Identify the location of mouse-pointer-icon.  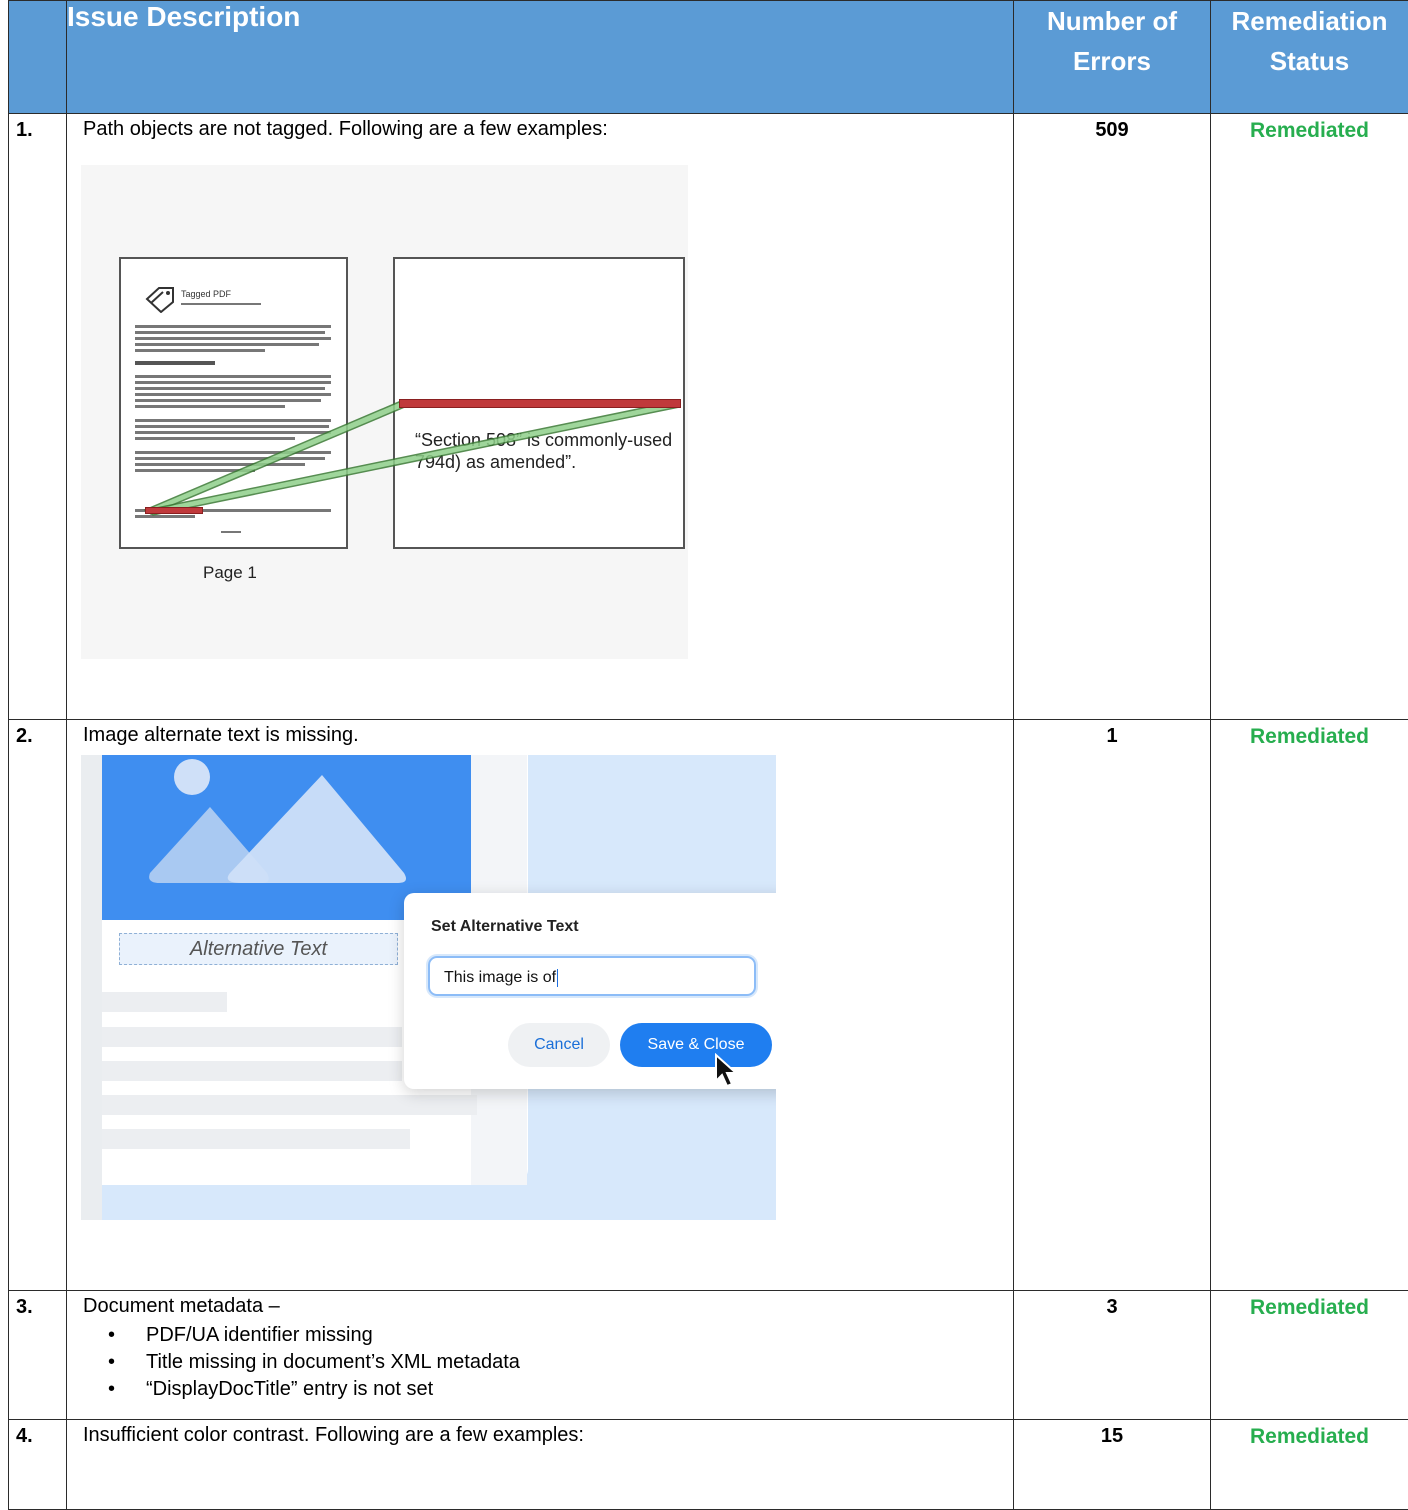
(727, 1071).